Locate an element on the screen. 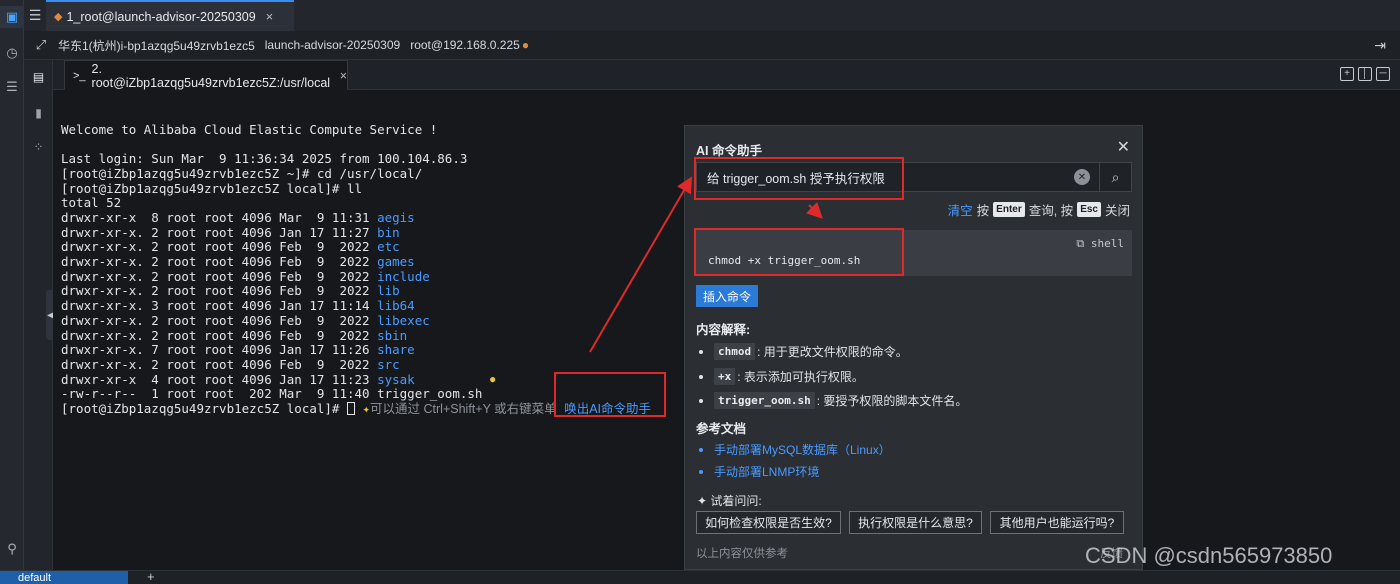 This screenshot has width=1400, height=584. window-tab: ◆ 1_root@launch-advisor-20250309 × is located at coordinates (170, 15).